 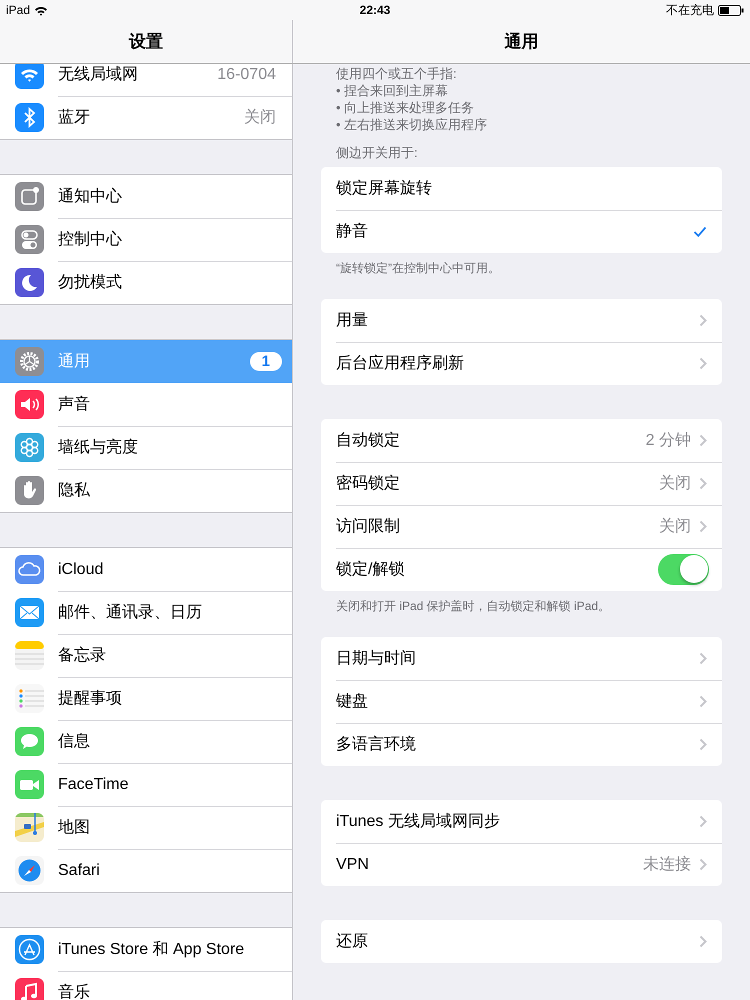 I want to click on row-label: 后台应用程序刷新, so click(x=400, y=364).